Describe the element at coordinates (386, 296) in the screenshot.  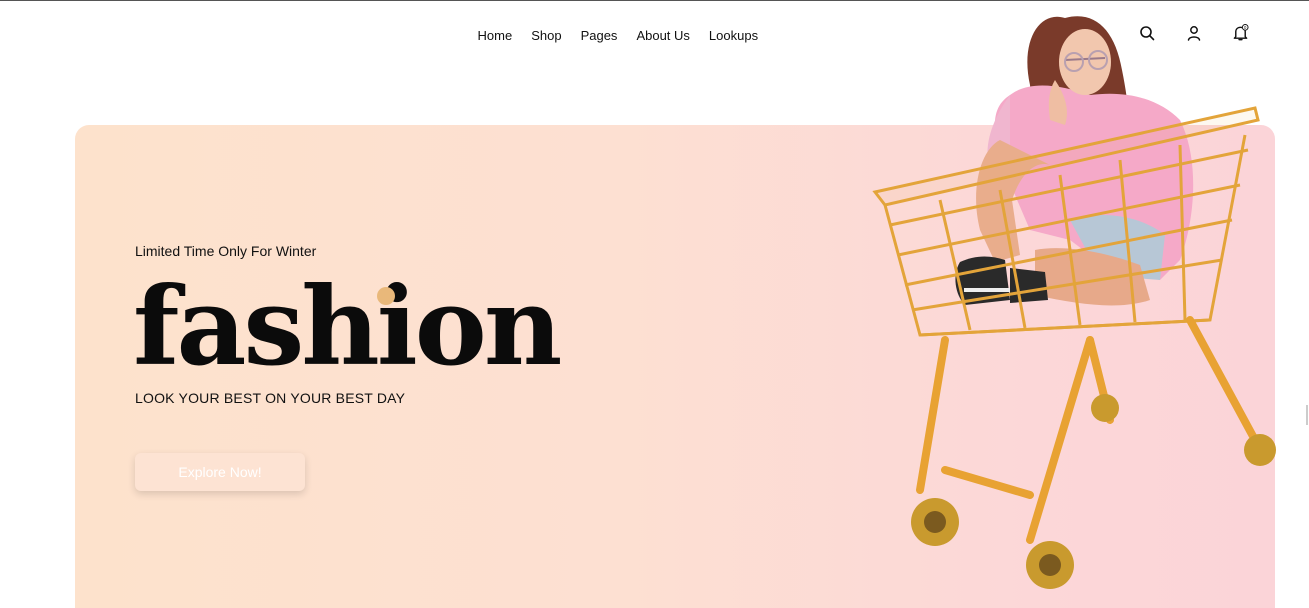
I see `headline-dot-accent` at that location.